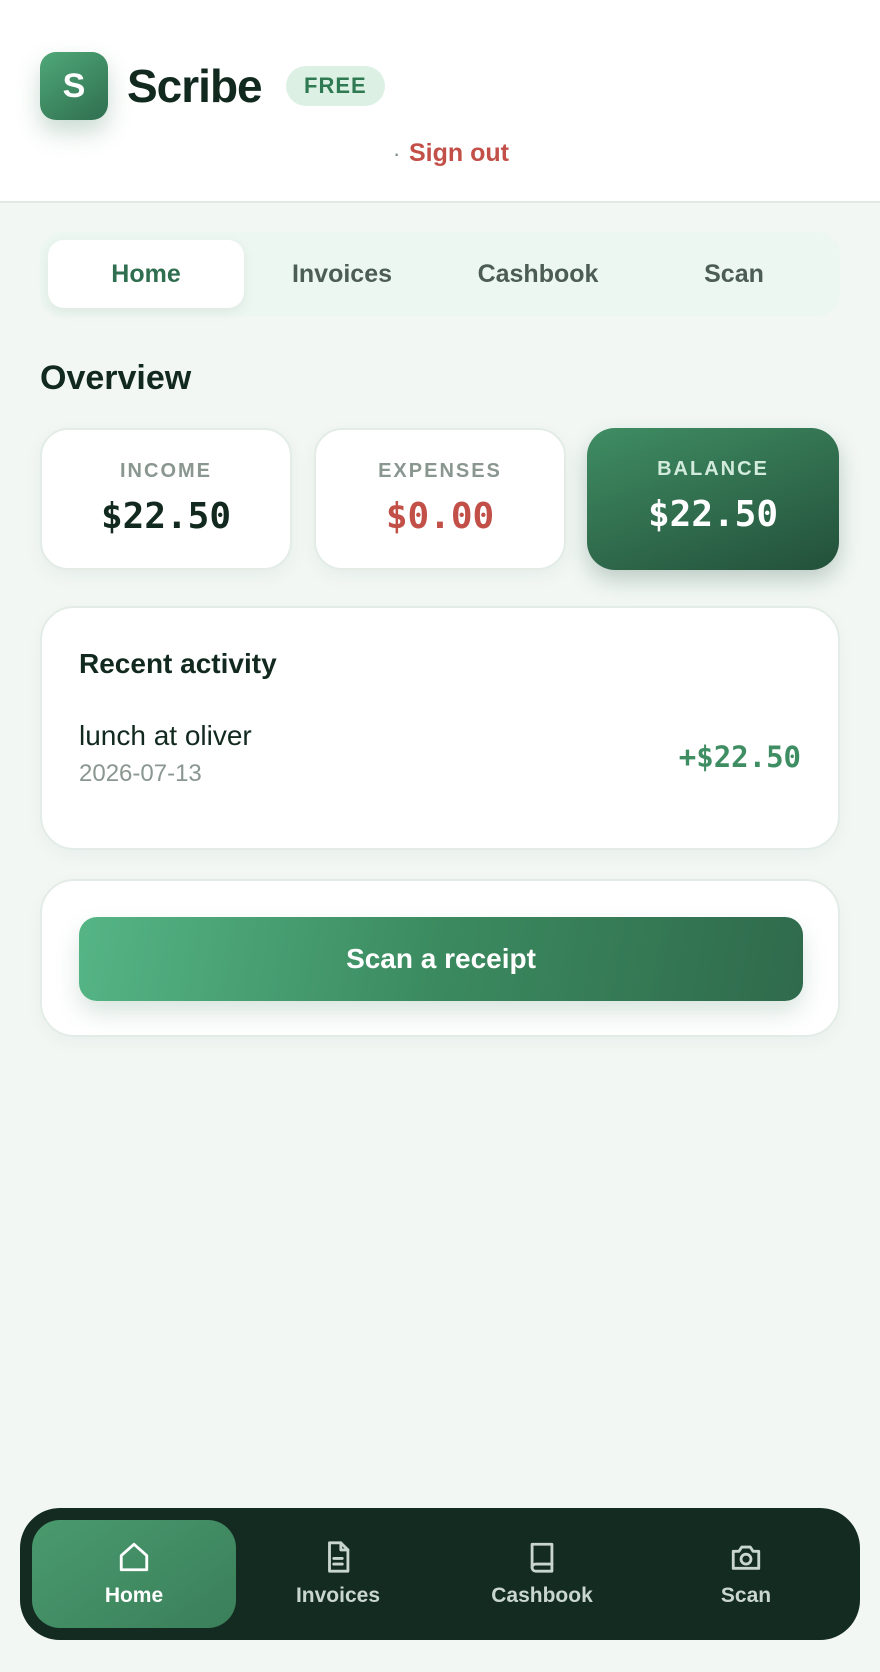  Describe the element at coordinates (339, 1557) in the screenshot. I see `document-icon` at that location.